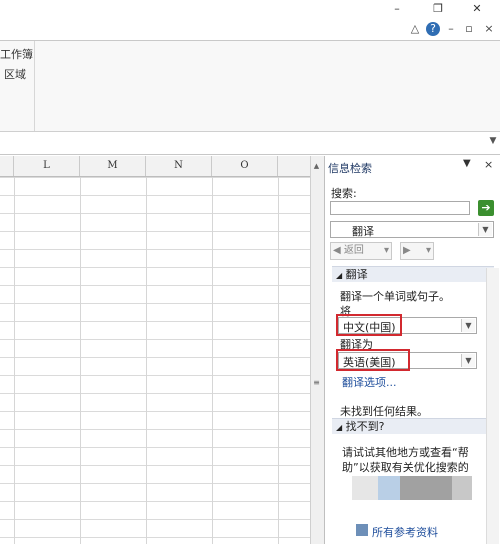 This screenshot has width=500, height=544. I want to click on search-input, so click(400, 208).